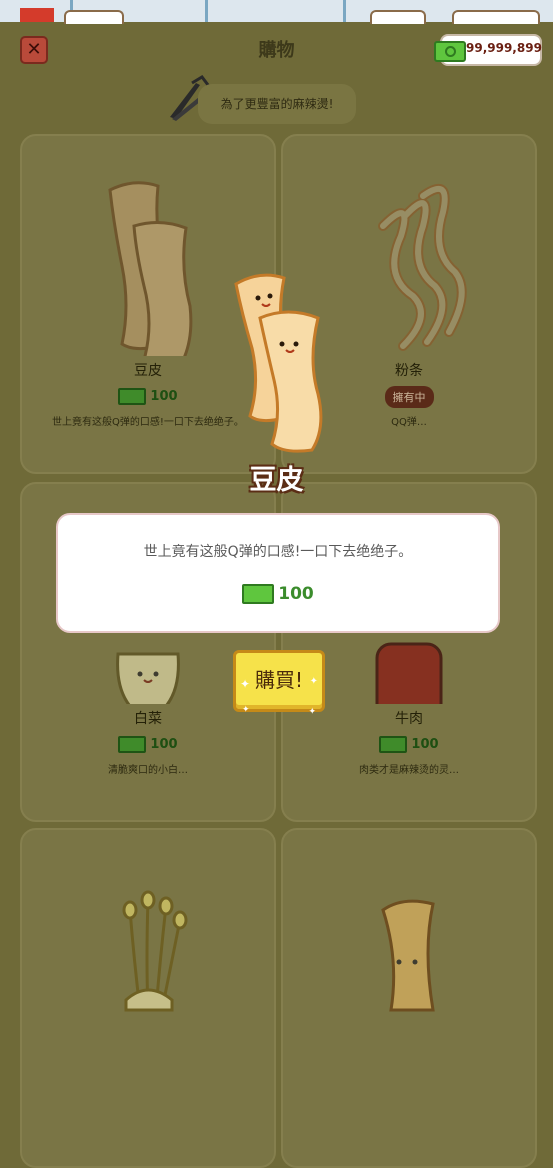 The width and height of the screenshot is (553, 1168). Describe the element at coordinates (155, 951) in the screenshot. I see `enoki-mushroom-icon` at that location.